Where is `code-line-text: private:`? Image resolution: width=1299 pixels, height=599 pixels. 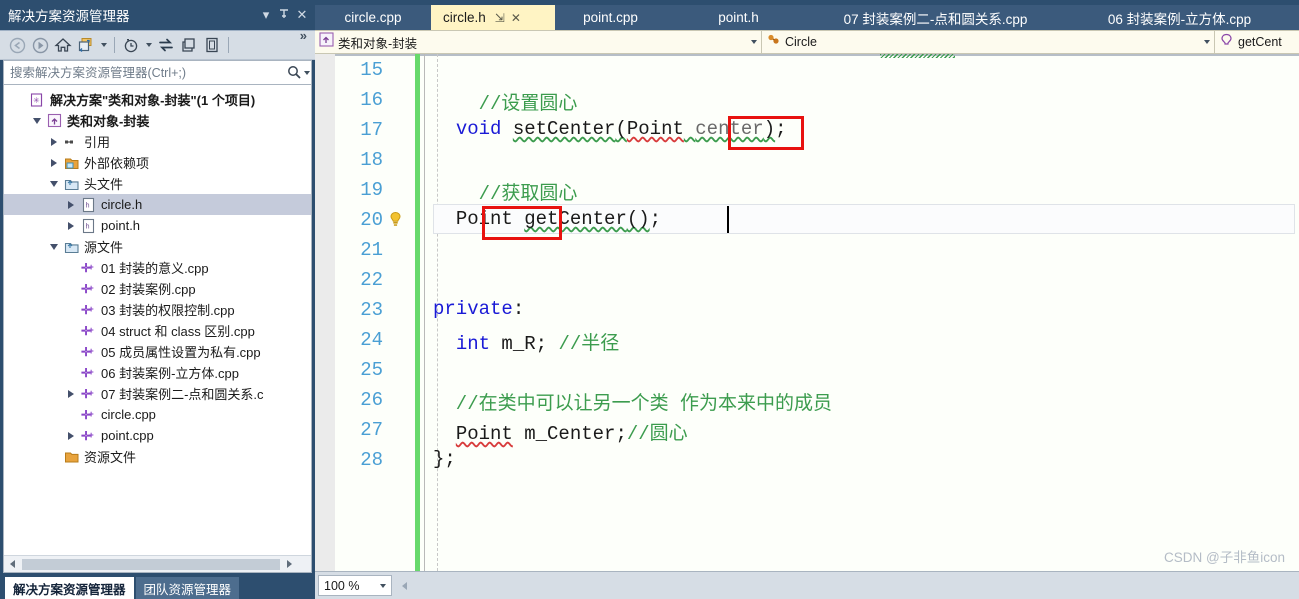 code-line-text: private: is located at coordinates (478, 309).